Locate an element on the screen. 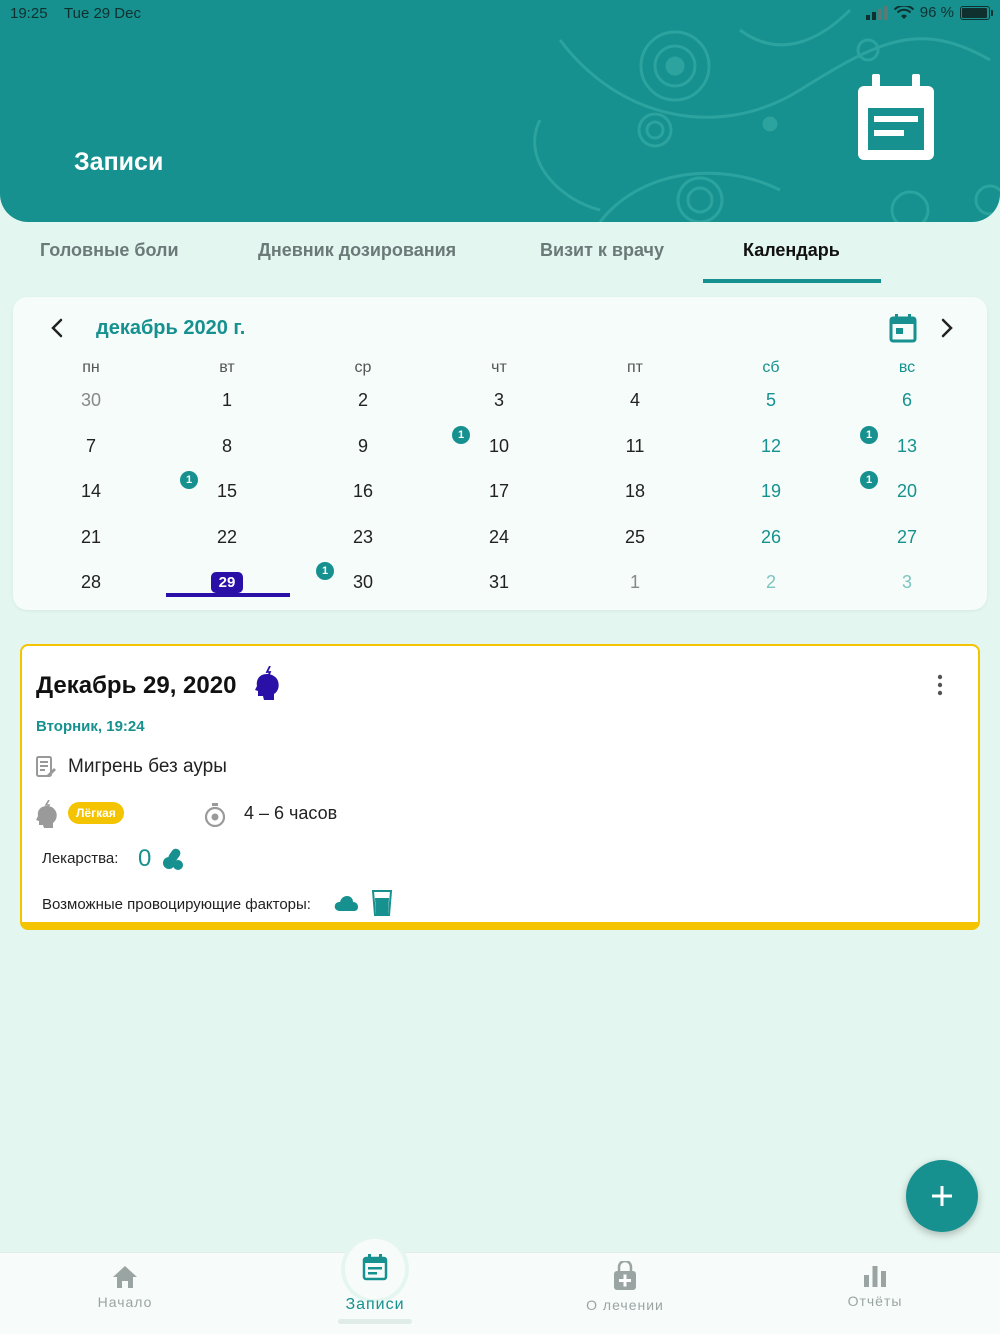 The width and height of the screenshot is (1000, 1334). calendar-day: 18 is located at coordinates (635, 491).